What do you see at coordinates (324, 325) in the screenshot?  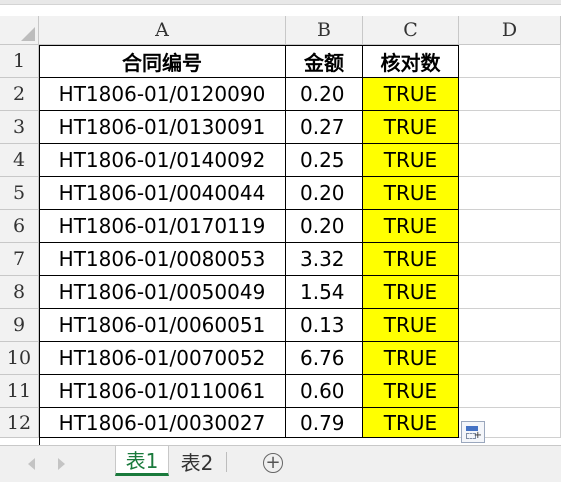 I see `cell-amount: 0.13` at bounding box center [324, 325].